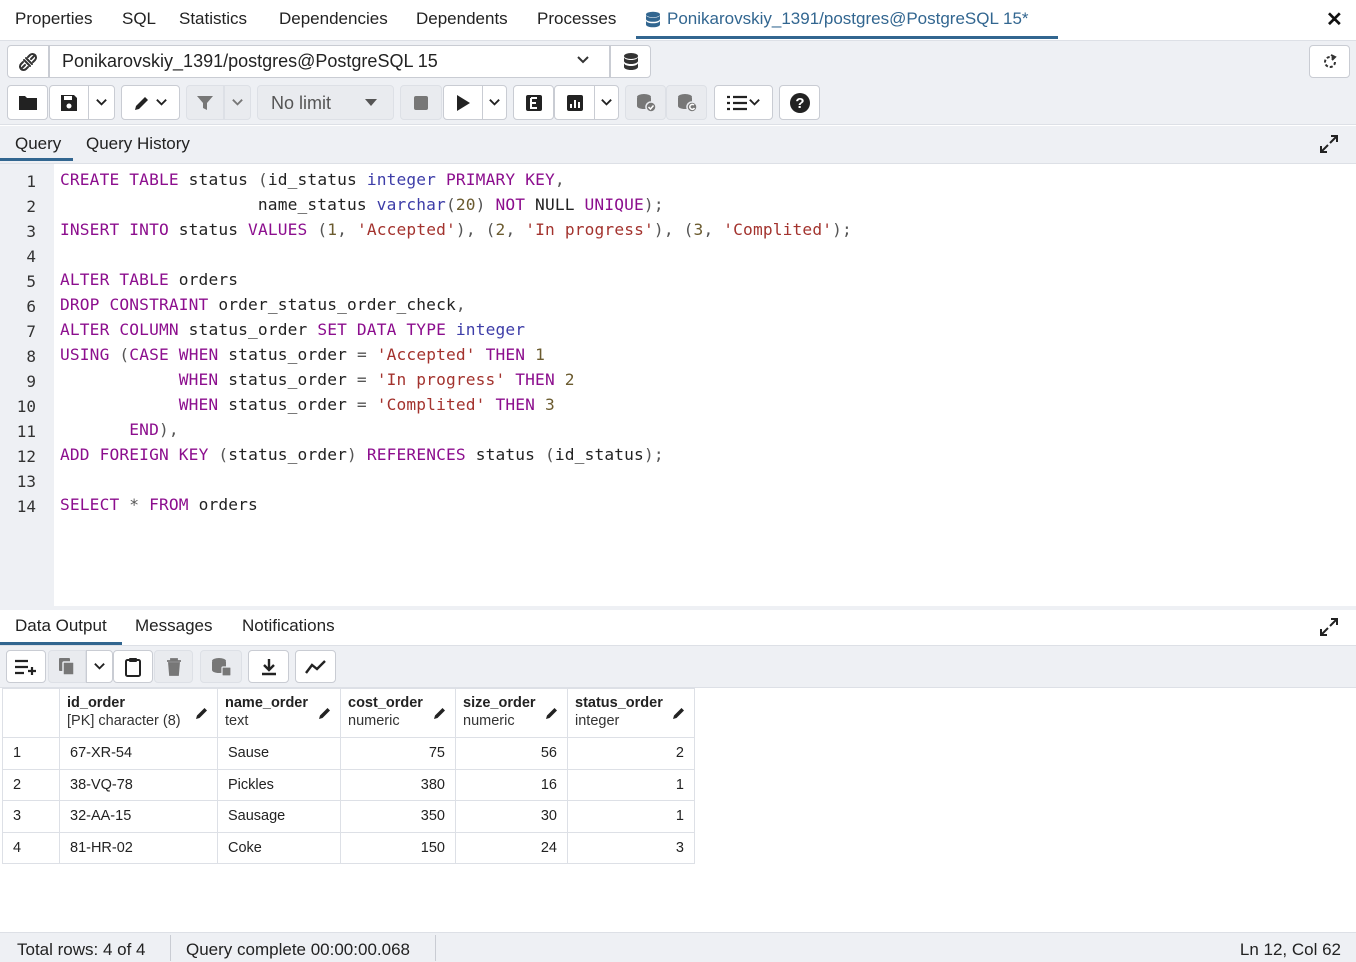 The image size is (1356, 962). What do you see at coordinates (38, 144) in the screenshot?
I see `tab-query: Query` at bounding box center [38, 144].